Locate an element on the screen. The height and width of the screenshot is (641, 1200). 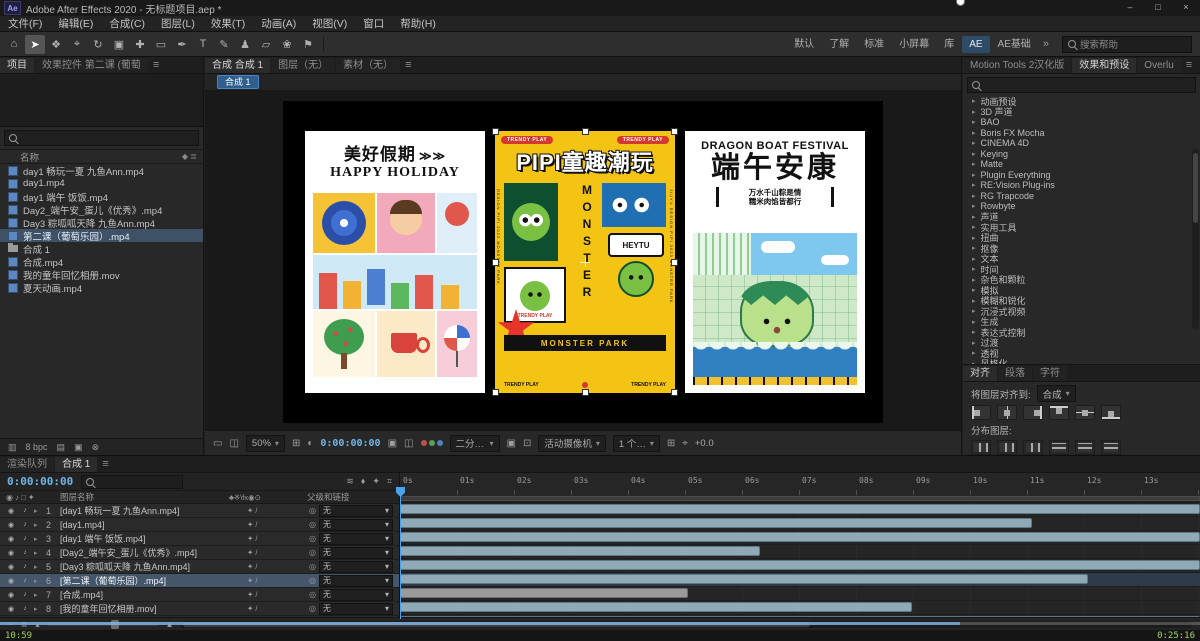
channel-icons is located at coordinates (431, 443).